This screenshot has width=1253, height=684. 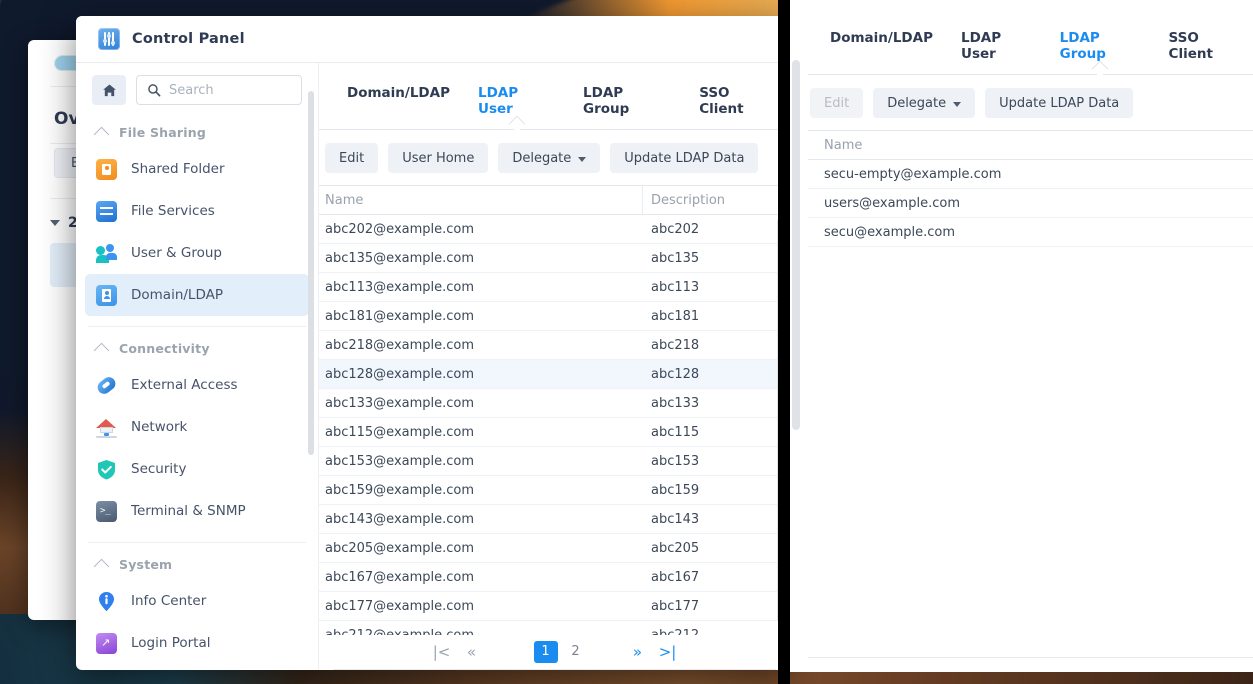 I want to click on sidebar-item-info-center: Info Center, so click(x=197, y=601).